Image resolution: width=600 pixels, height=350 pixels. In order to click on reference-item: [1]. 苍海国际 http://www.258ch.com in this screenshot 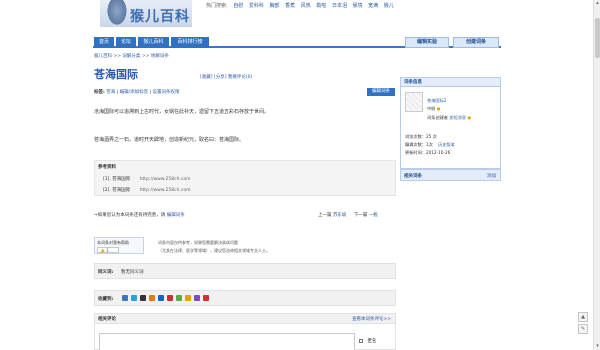, I will do `click(147, 179)`.